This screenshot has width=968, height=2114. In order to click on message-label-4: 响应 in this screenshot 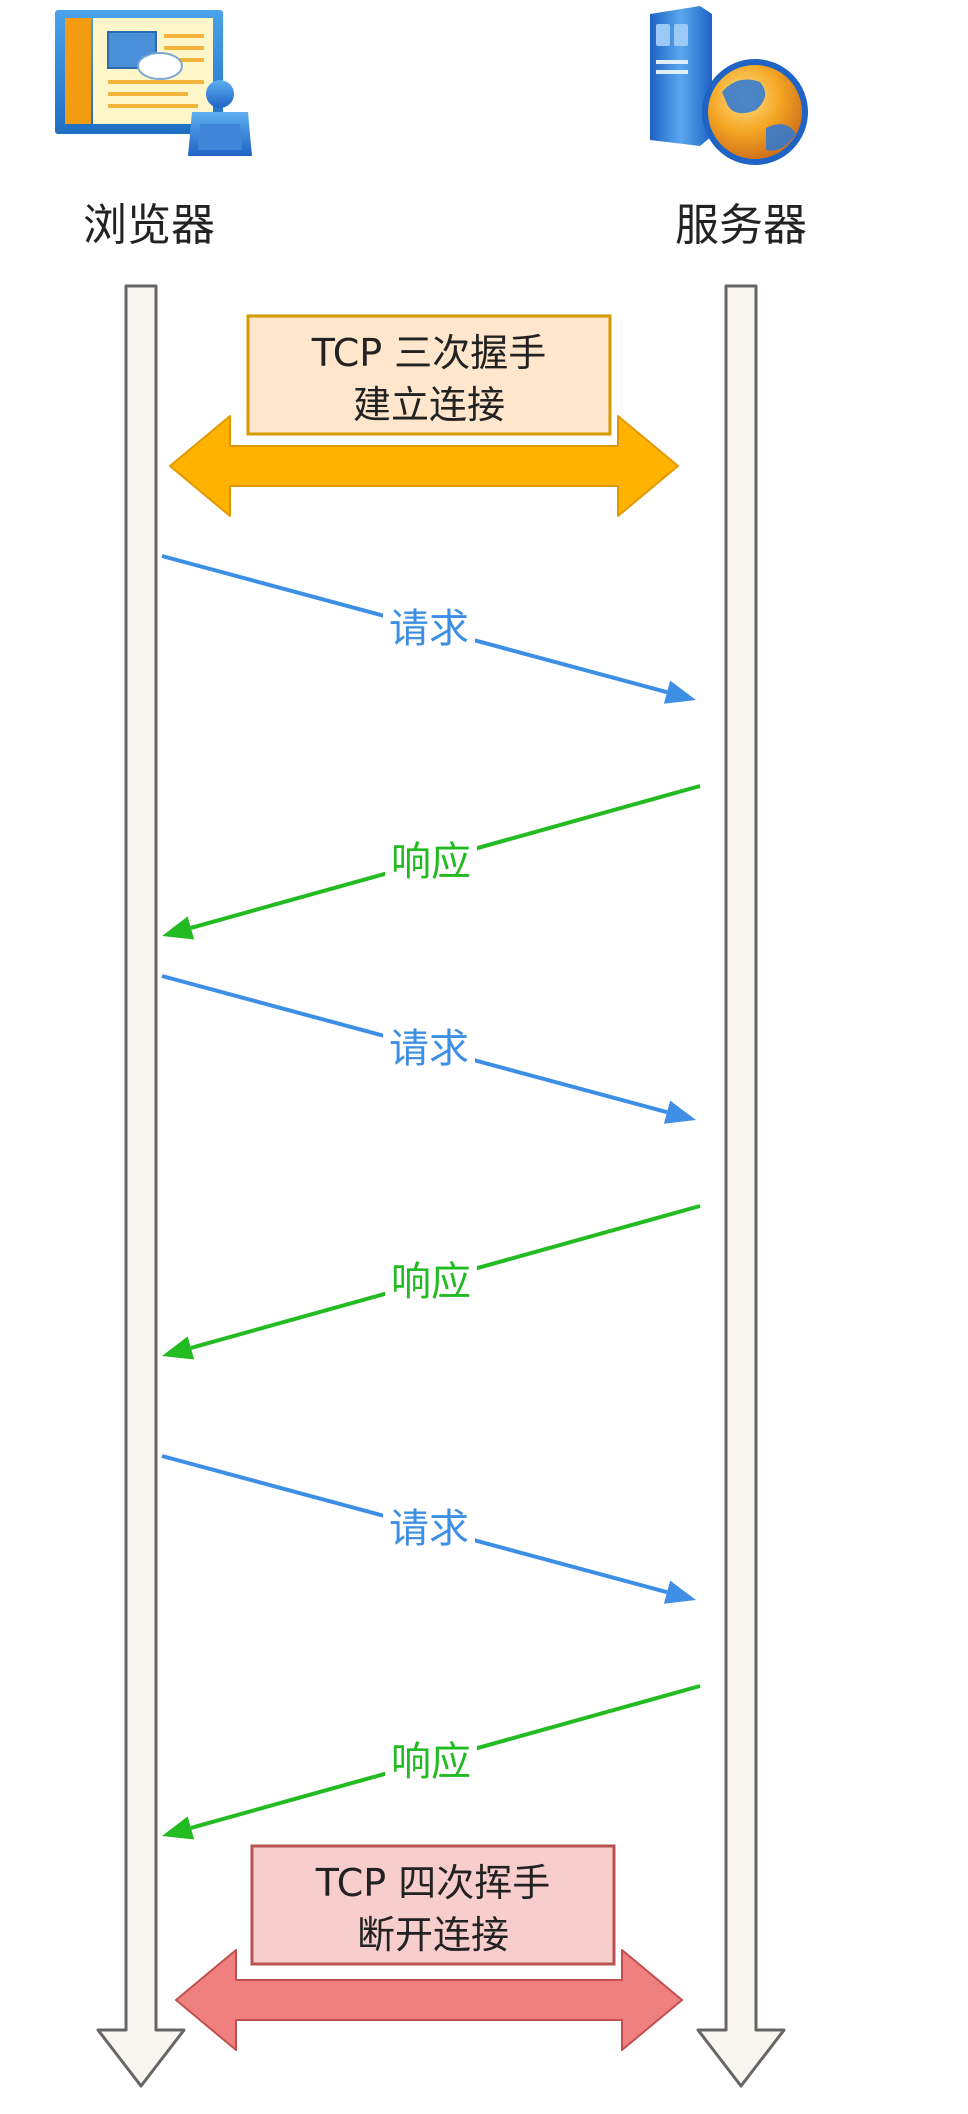, I will do `click(431, 1282)`.